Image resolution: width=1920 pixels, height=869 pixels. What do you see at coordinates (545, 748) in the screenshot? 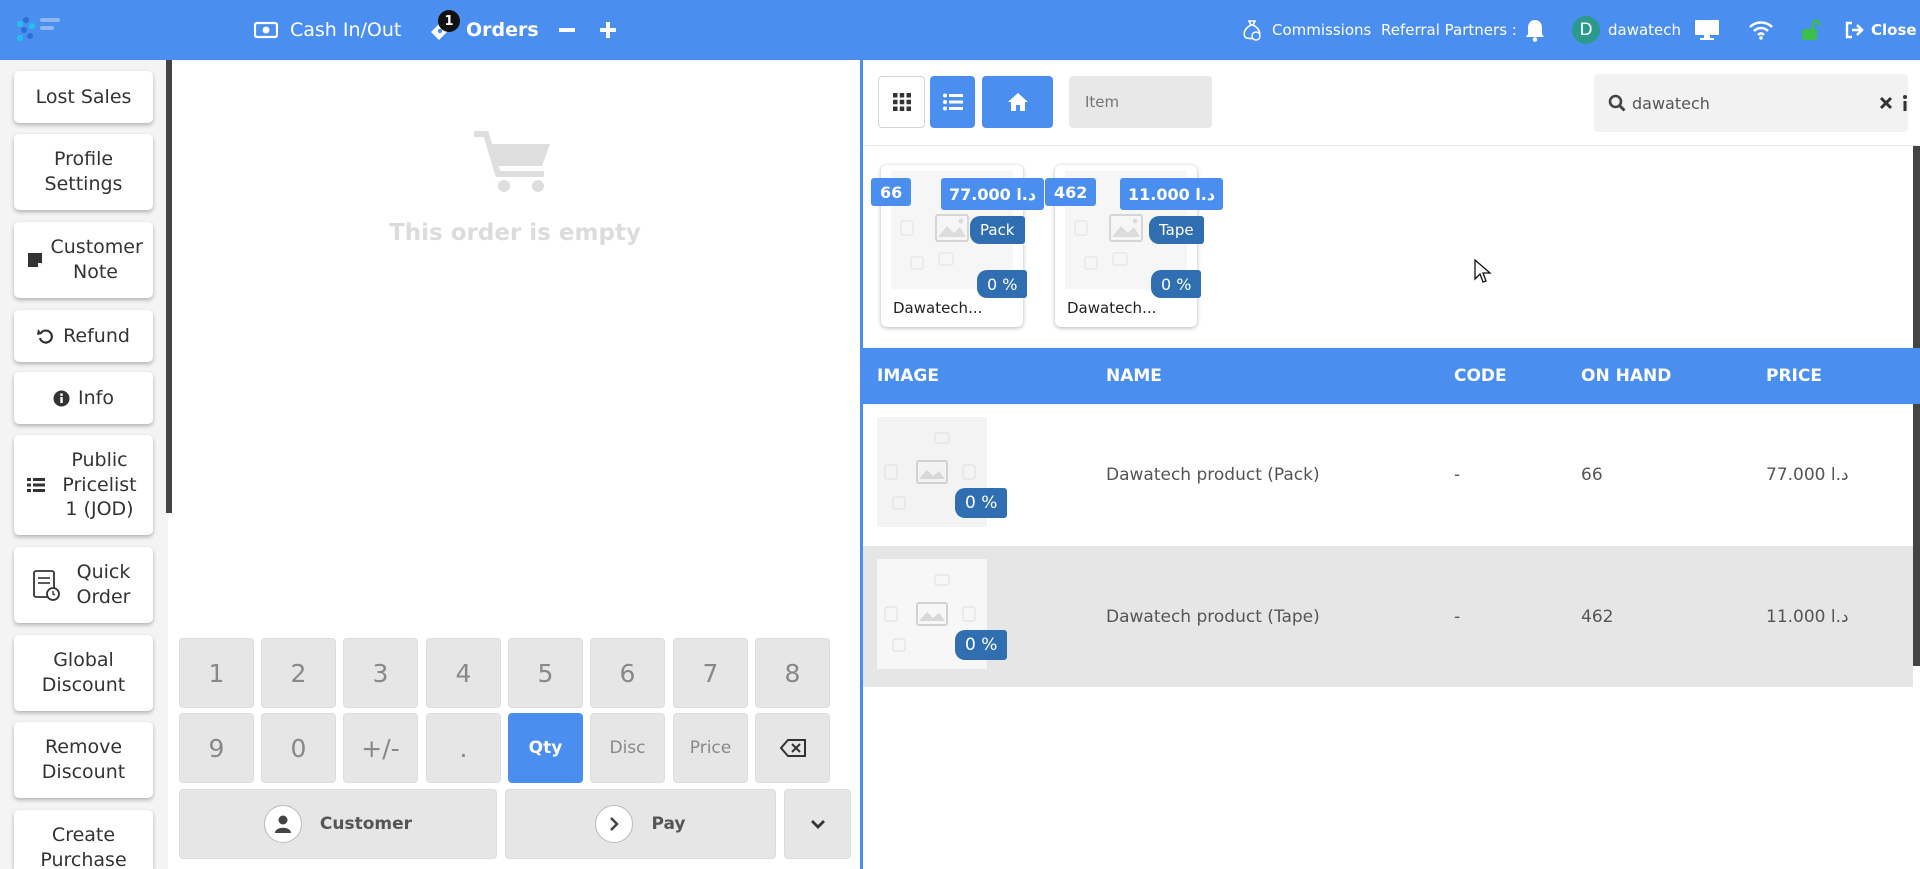
I see `numpad-mode-qty: Qty` at bounding box center [545, 748].